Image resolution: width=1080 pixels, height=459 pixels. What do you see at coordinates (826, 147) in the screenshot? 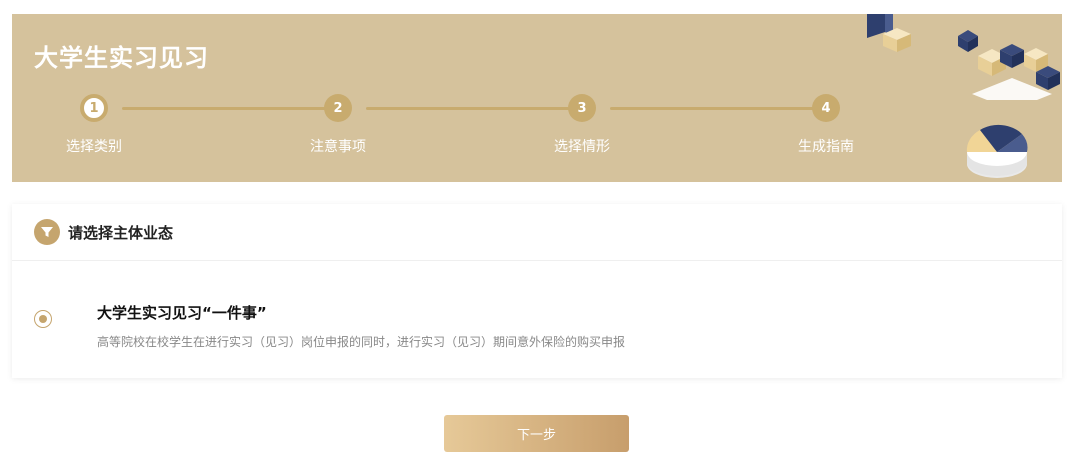
I see `step-4-label: 生成指南` at bounding box center [826, 147].